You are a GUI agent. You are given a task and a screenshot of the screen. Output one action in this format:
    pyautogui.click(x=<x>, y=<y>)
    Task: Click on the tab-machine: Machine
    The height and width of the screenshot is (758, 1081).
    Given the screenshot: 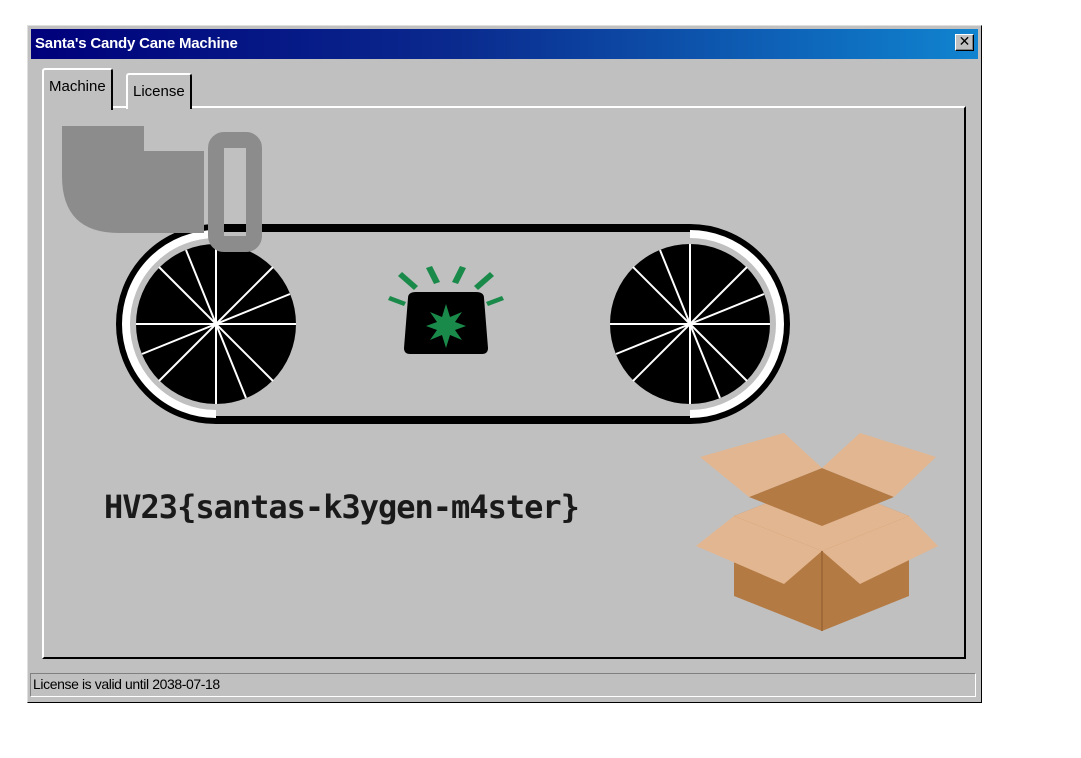 What is the action you would take?
    pyautogui.click(x=77, y=89)
    